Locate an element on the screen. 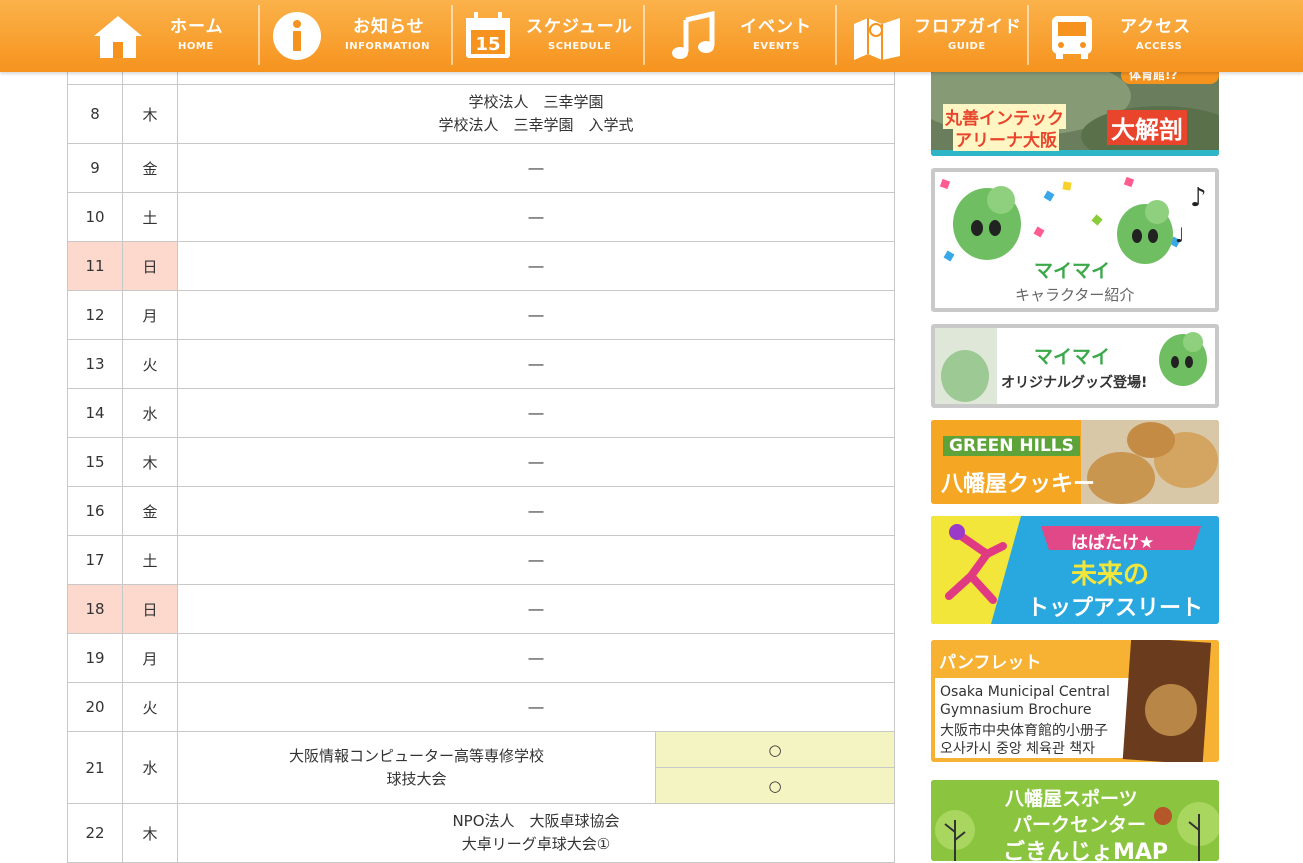 The image size is (1303, 863). athlete-banner-title2: トップアスリート is located at coordinates (1115, 608).